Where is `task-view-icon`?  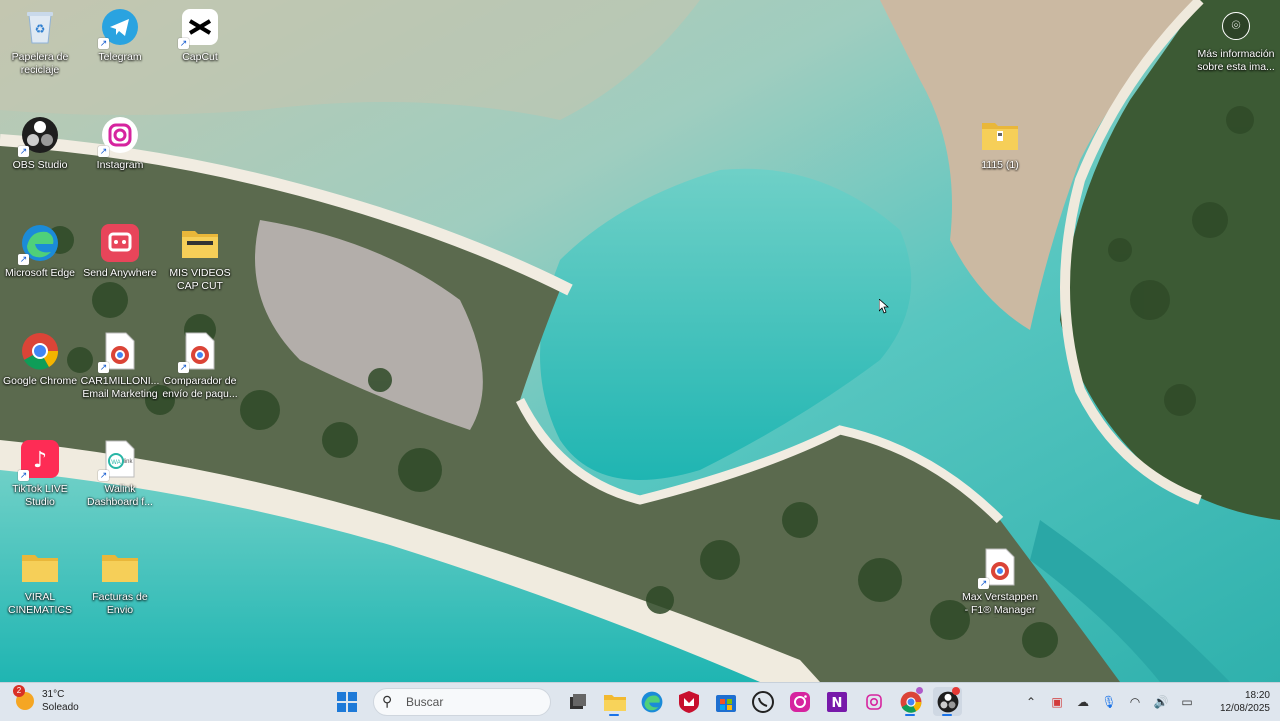 task-view-icon is located at coordinates (577, 701).